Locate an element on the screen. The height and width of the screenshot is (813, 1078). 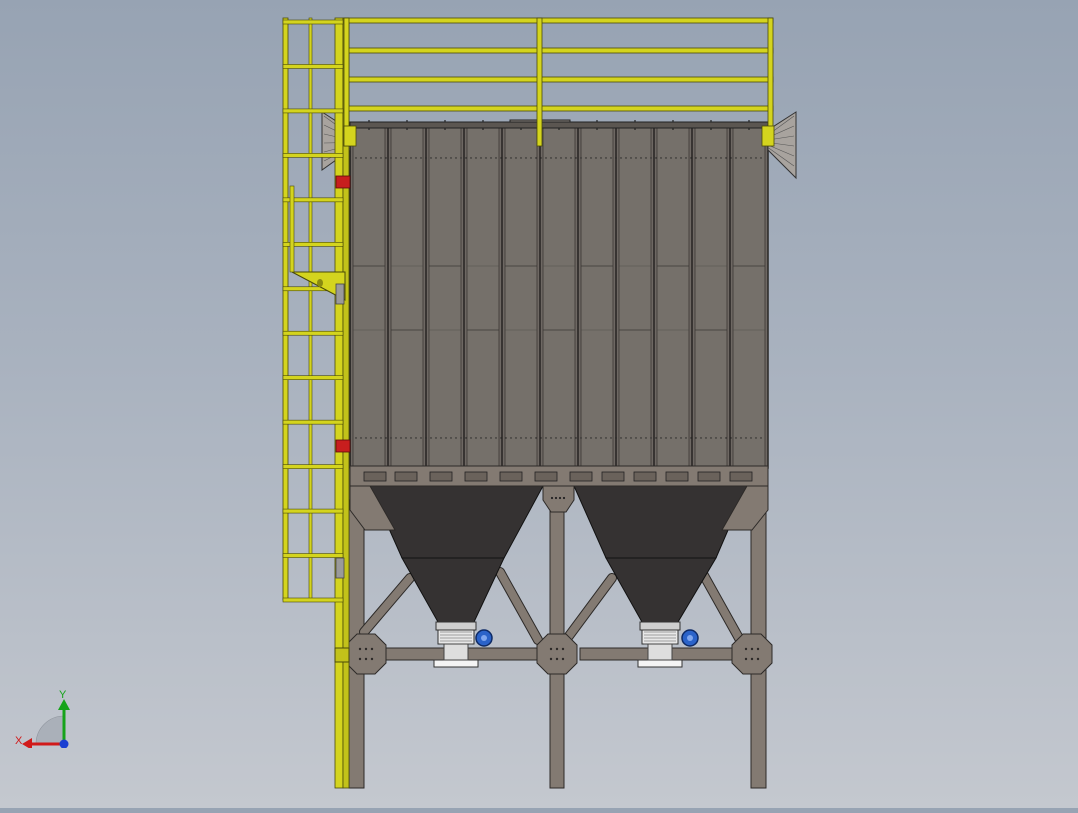
valve-motor-hub is located at coordinates (484, 638).